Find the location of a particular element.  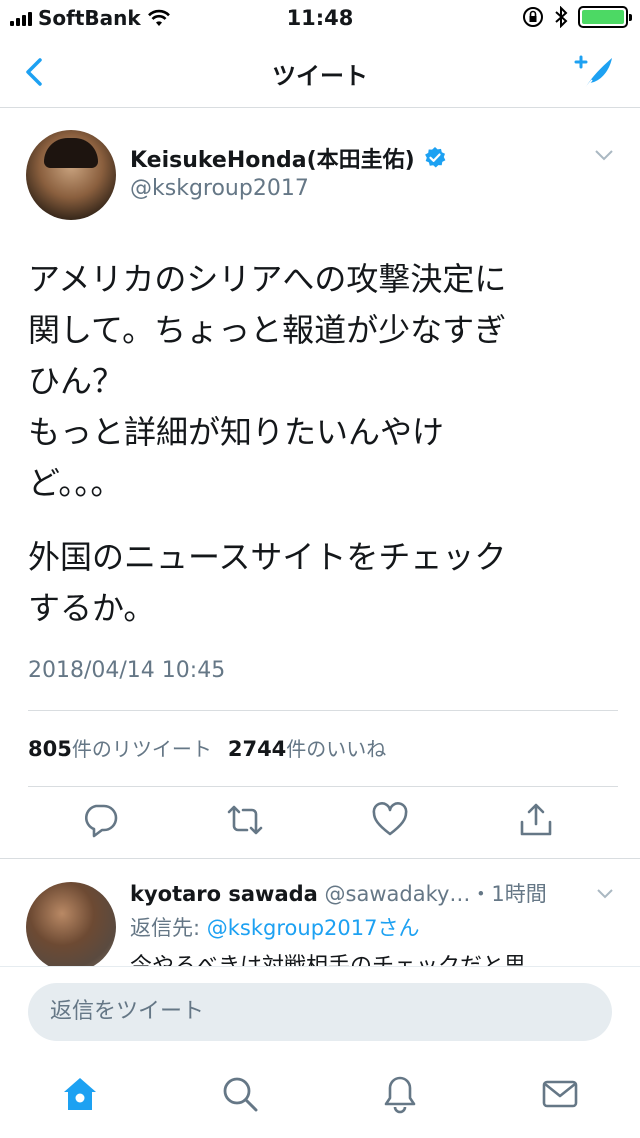

engagement-stats: 805件のリツイート 2744件のいいね is located at coordinates (207, 747).